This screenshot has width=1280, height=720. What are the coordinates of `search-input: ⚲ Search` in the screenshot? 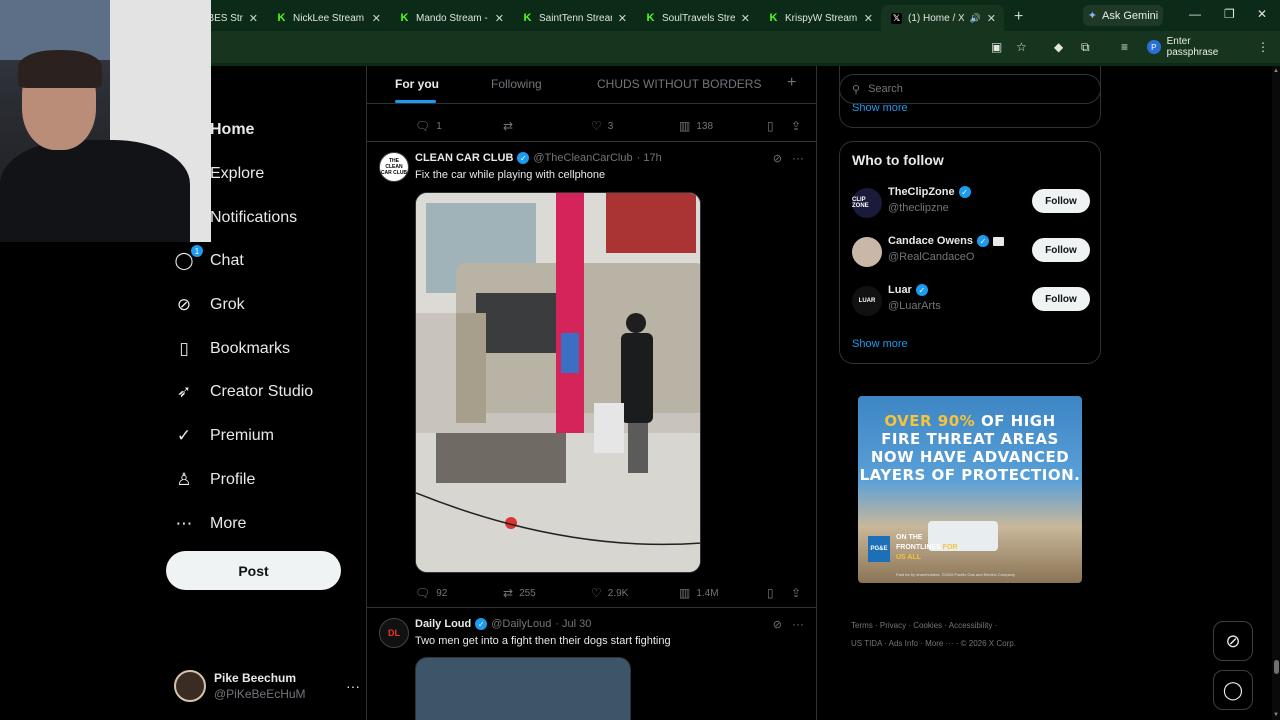 It's located at (970, 89).